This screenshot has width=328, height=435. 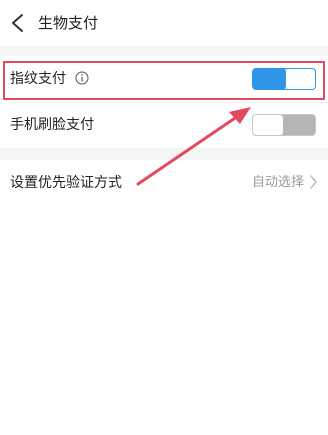 What do you see at coordinates (66, 183) in the screenshot?
I see `priority-verification-label: 设置优先验证方式` at bounding box center [66, 183].